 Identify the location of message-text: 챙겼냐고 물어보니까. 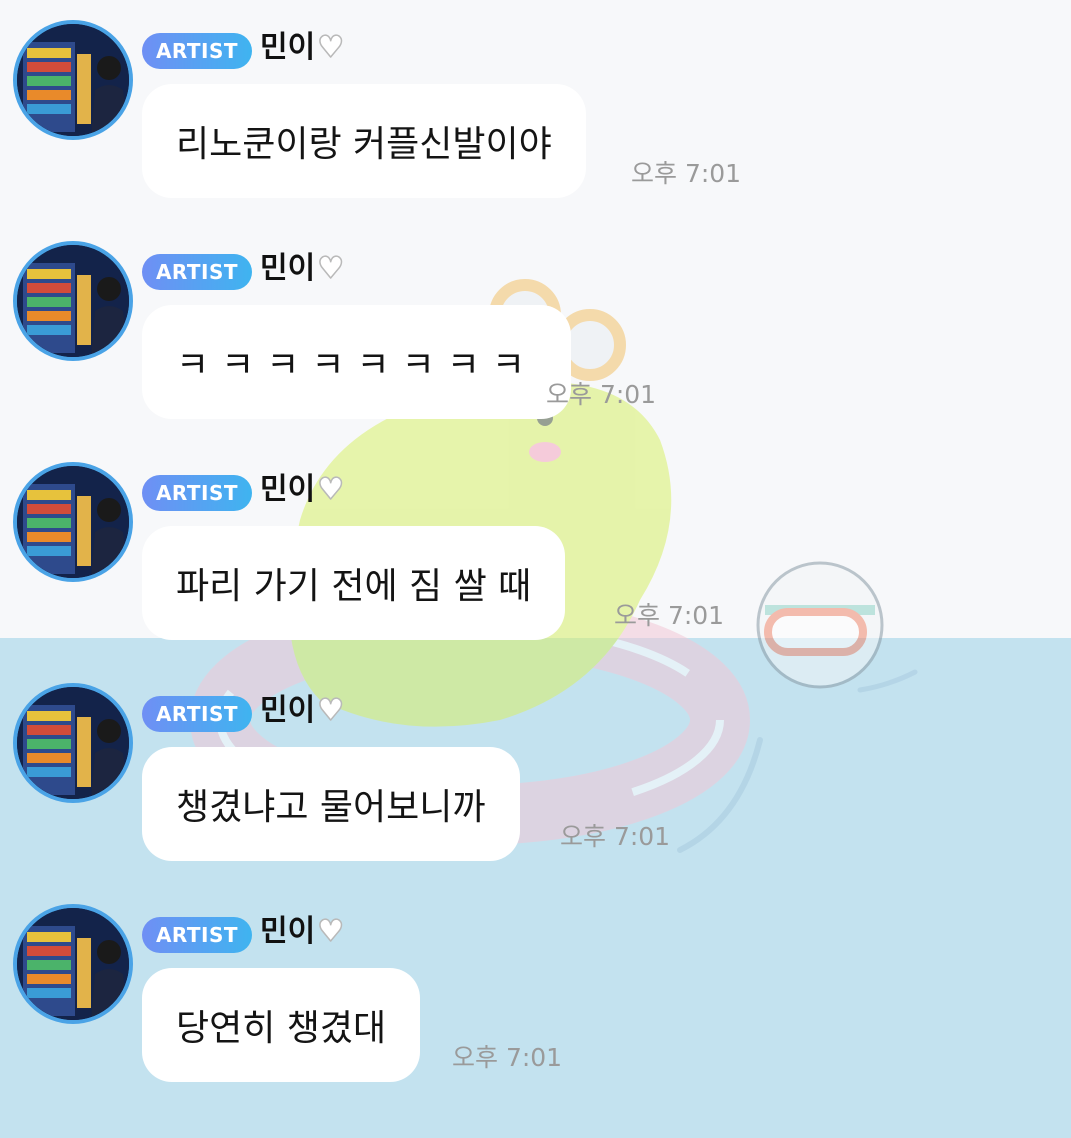
(331, 807).